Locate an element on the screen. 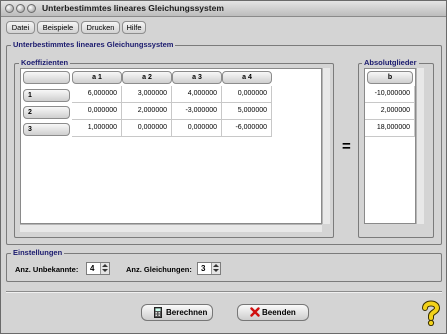 The width and height of the screenshot is (447, 334). column-header-a3: a 3 is located at coordinates (197, 77).